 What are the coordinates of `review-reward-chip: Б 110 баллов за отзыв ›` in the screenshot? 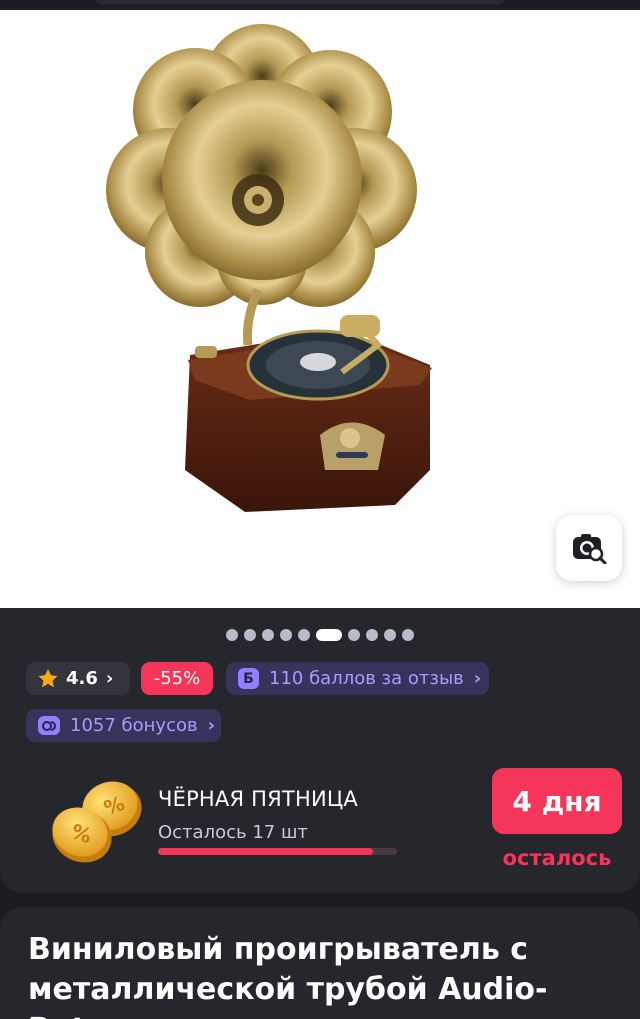 It's located at (357, 678).